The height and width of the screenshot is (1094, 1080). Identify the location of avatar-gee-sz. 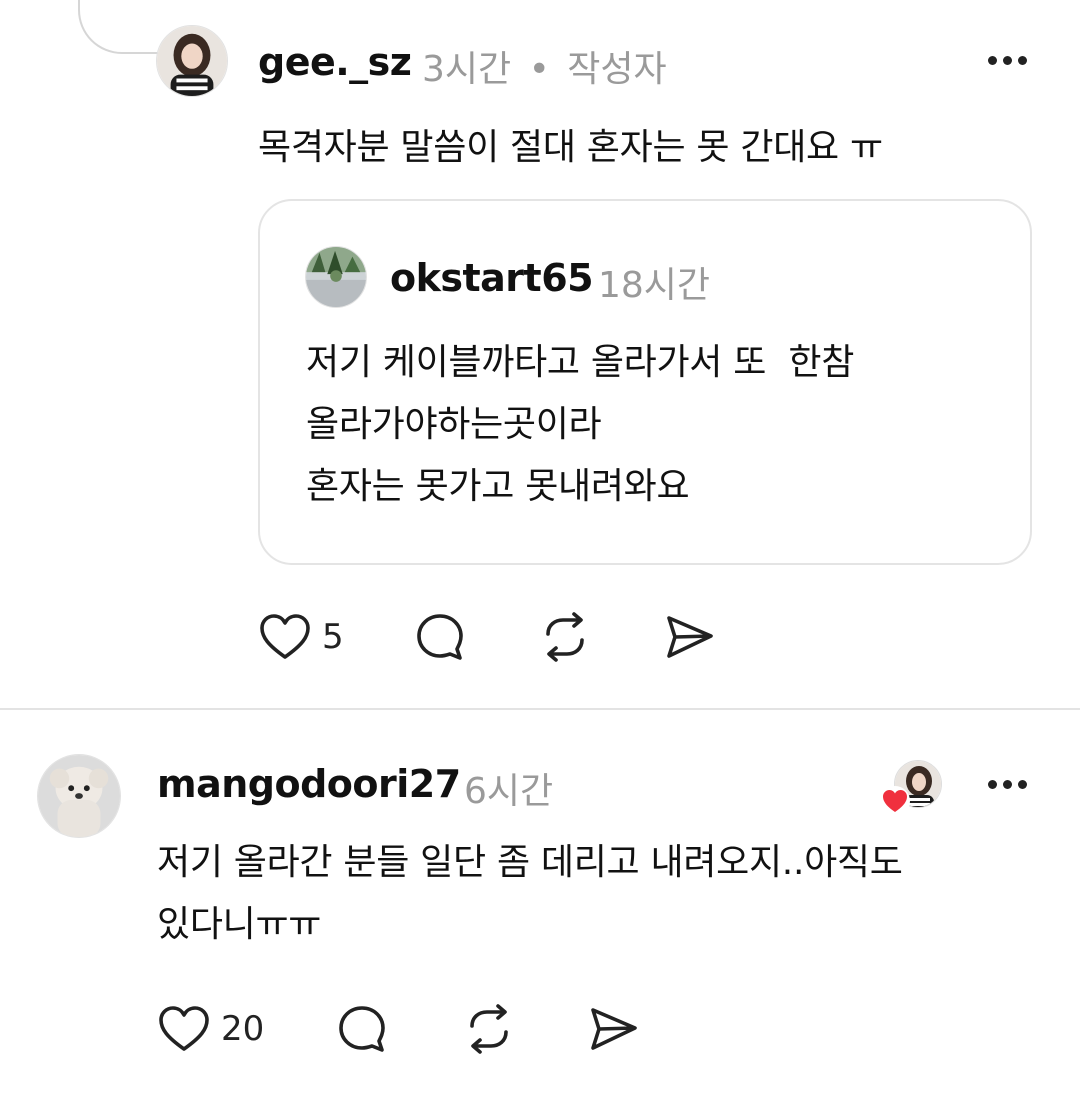
(192, 61).